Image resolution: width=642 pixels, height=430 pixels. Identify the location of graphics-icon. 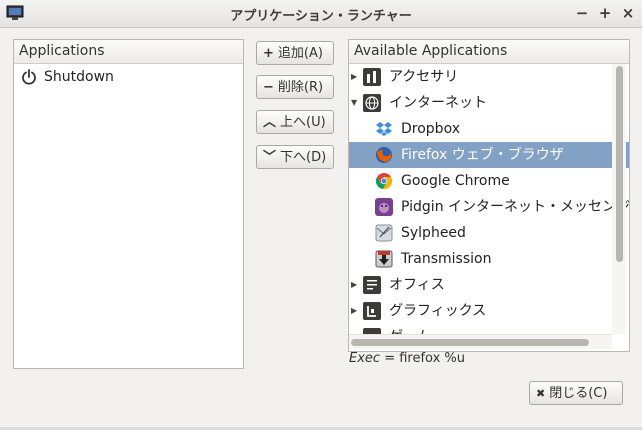
(372, 311).